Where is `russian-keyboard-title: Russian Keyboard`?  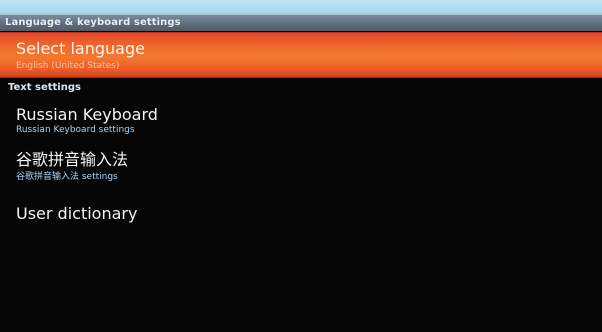 russian-keyboard-title: Russian Keyboard is located at coordinates (87, 114).